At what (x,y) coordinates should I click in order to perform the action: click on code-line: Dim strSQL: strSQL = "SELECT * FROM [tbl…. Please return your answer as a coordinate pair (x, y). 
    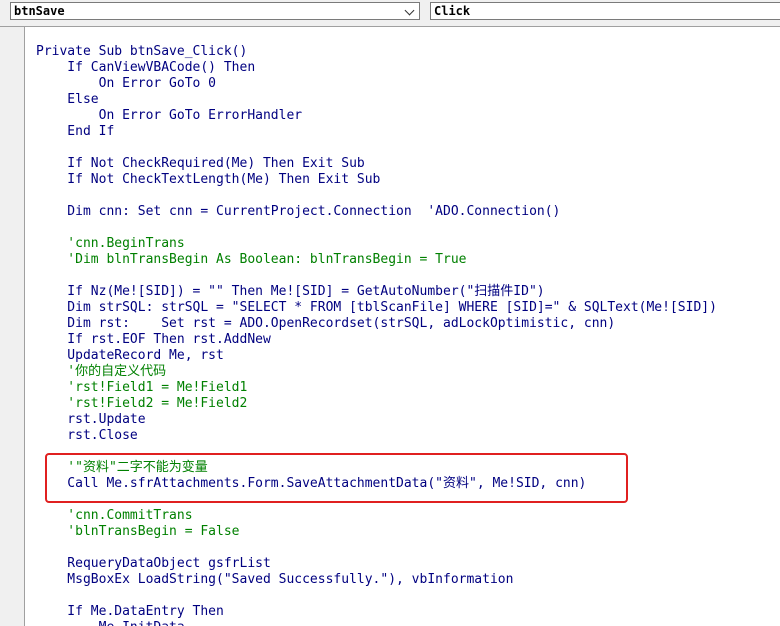
    Looking at the image, I should click on (376, 308).